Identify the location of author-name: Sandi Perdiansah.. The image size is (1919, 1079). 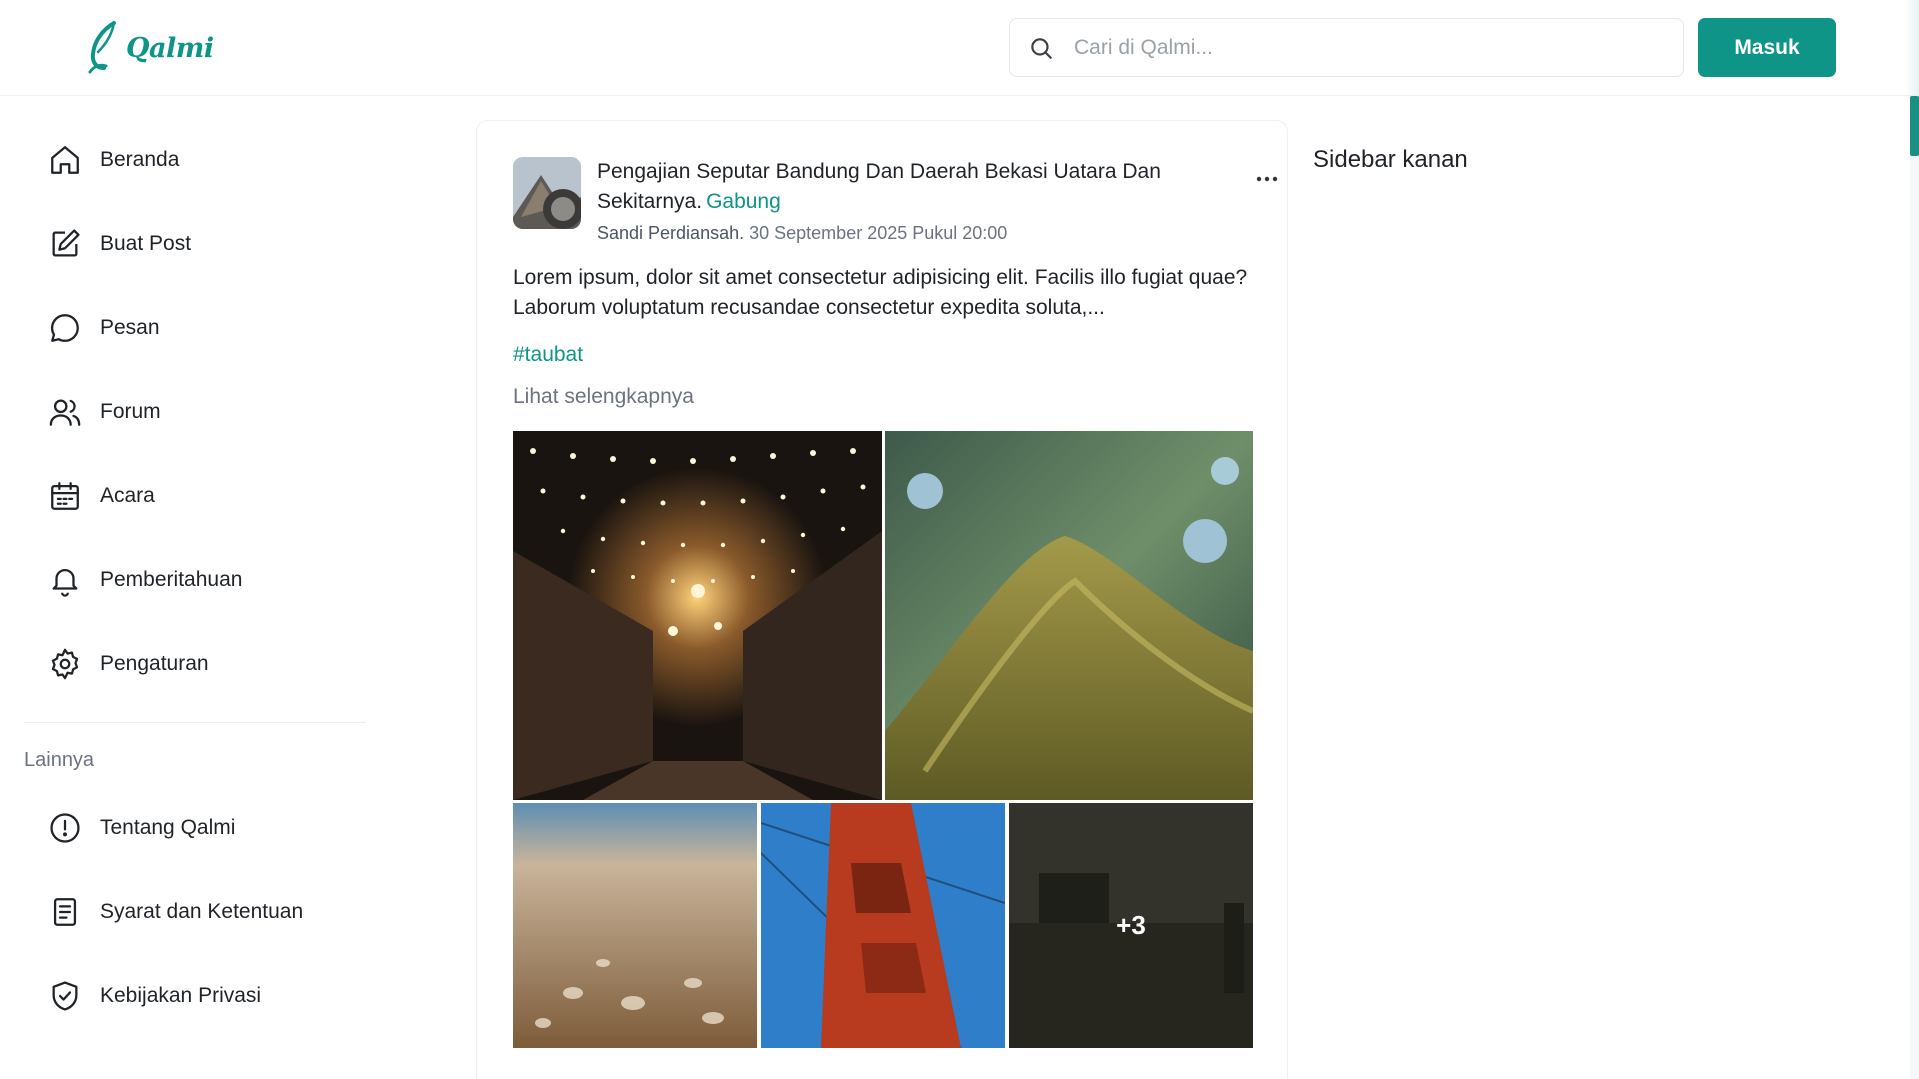
(670, 233).